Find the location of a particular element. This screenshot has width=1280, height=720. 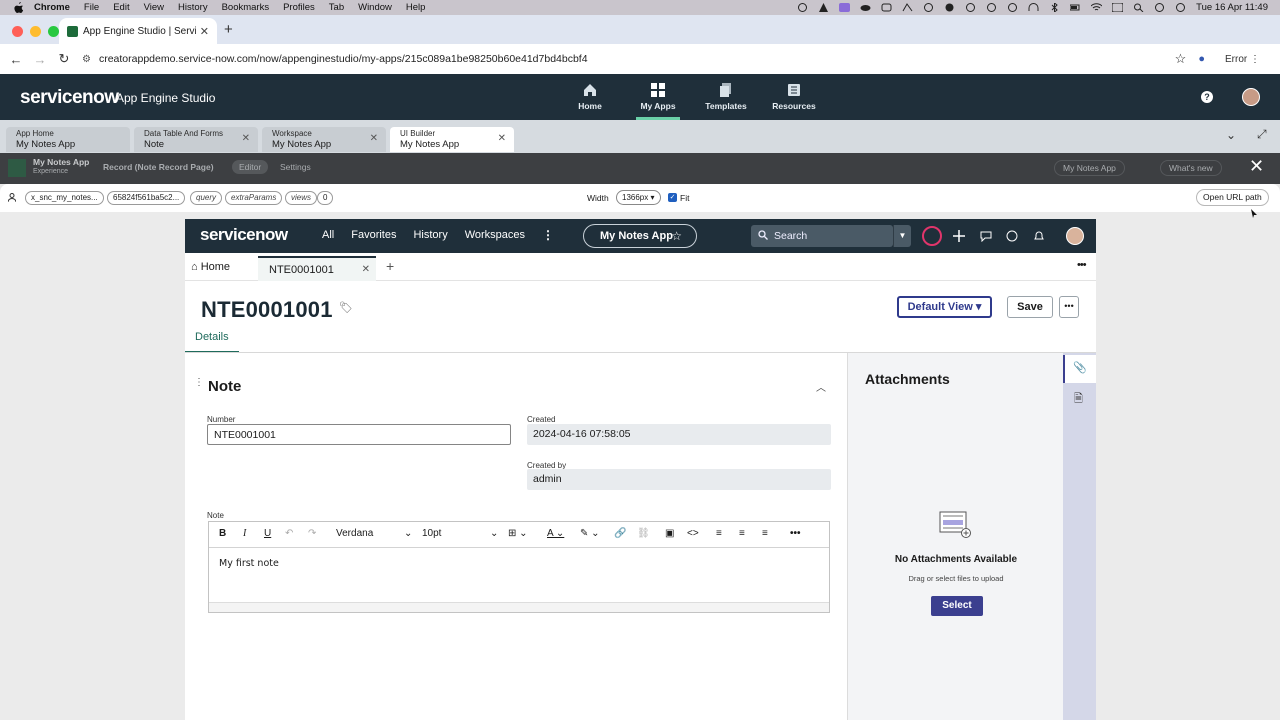

settings-button: Settings is located at coordinates (295, 167).